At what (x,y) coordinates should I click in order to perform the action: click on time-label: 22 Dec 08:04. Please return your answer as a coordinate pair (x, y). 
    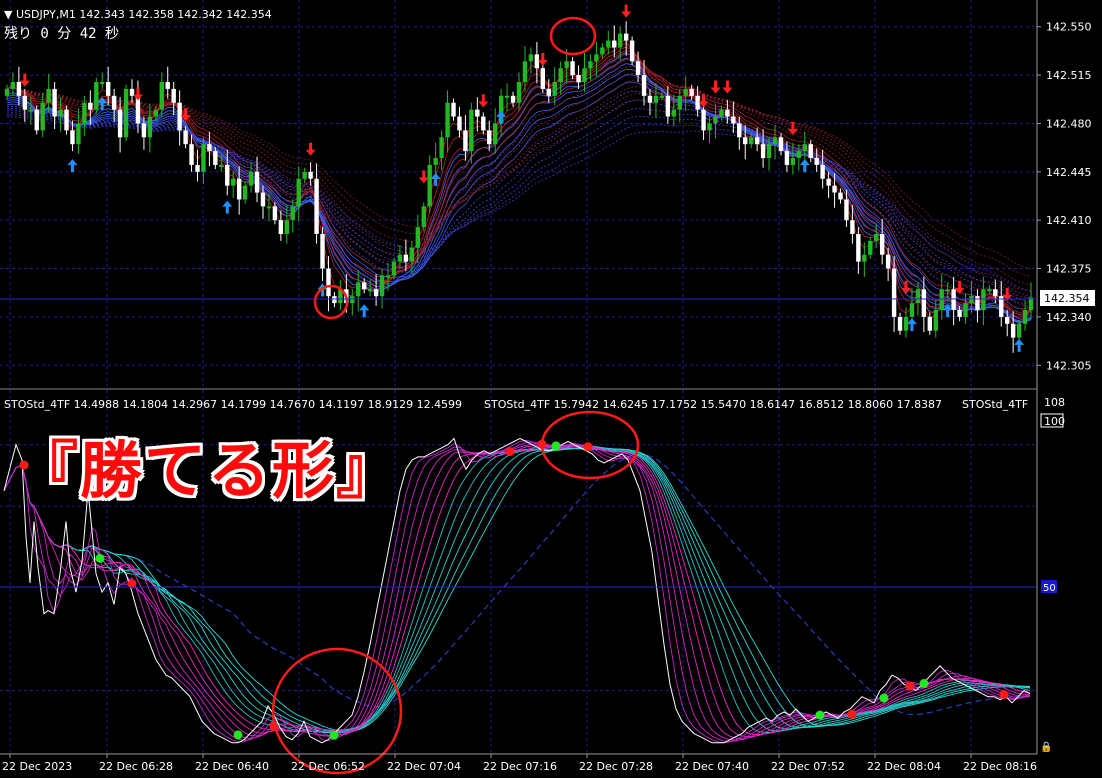
    Looking at the image, I should click on (904, 766).